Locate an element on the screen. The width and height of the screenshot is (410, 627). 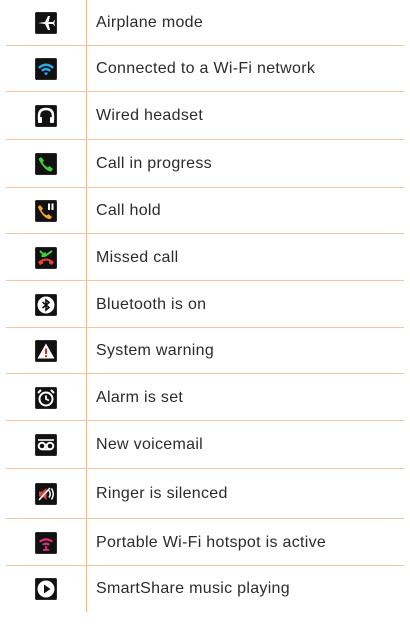
row-label: New voicemail is located at coordinates (245, 445).